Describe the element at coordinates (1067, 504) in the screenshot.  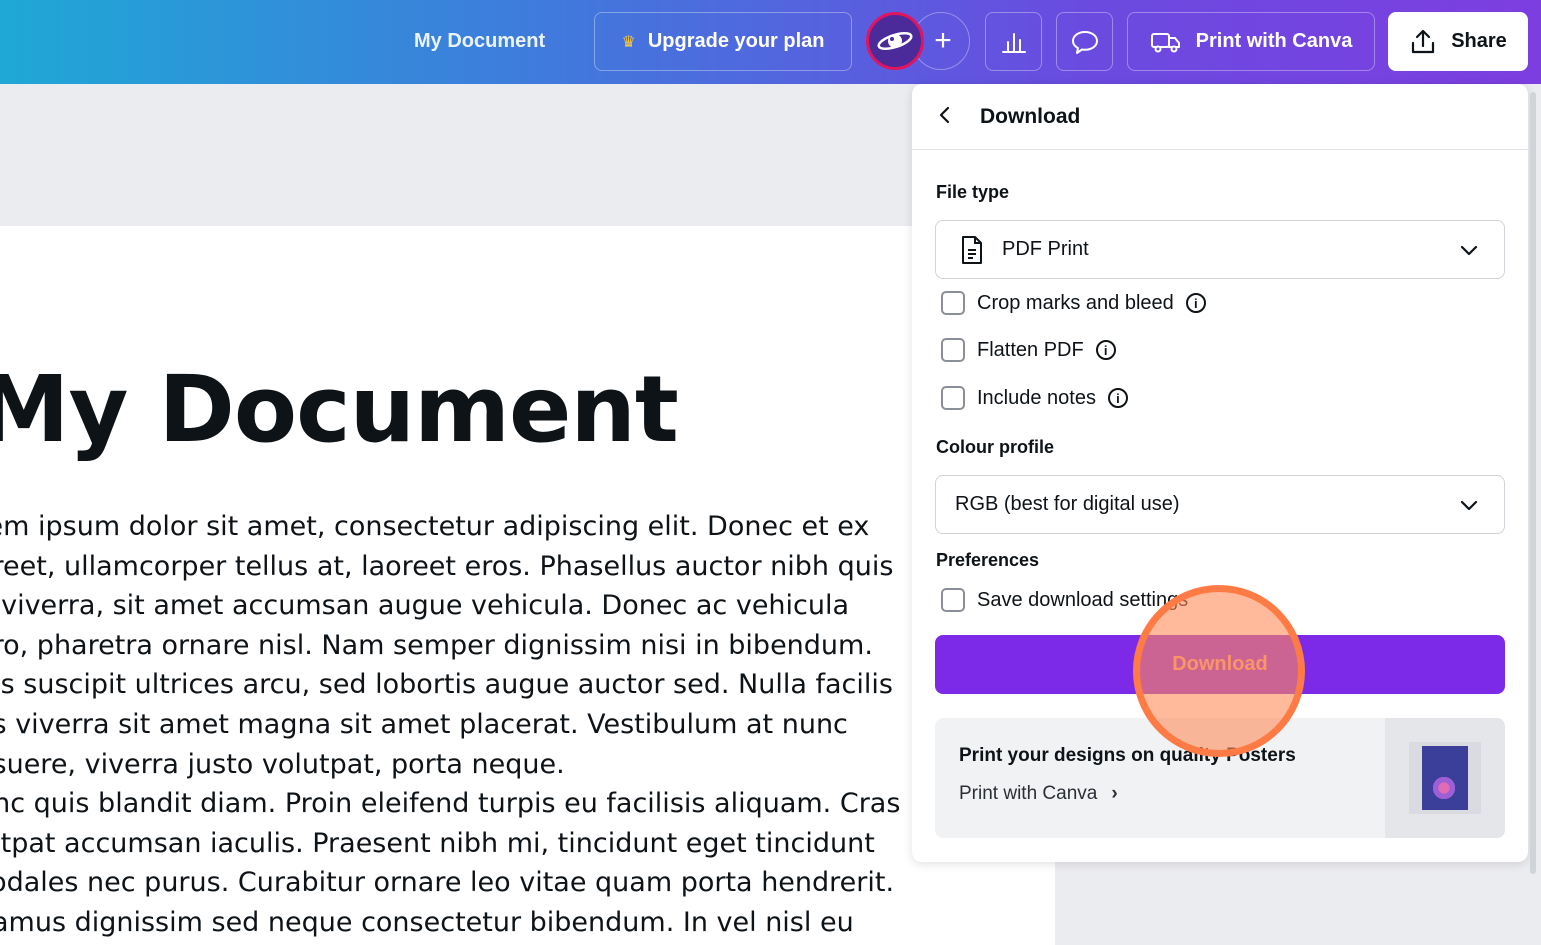
I see `colour-profile-value: RGB (best for digital use)` at that location.